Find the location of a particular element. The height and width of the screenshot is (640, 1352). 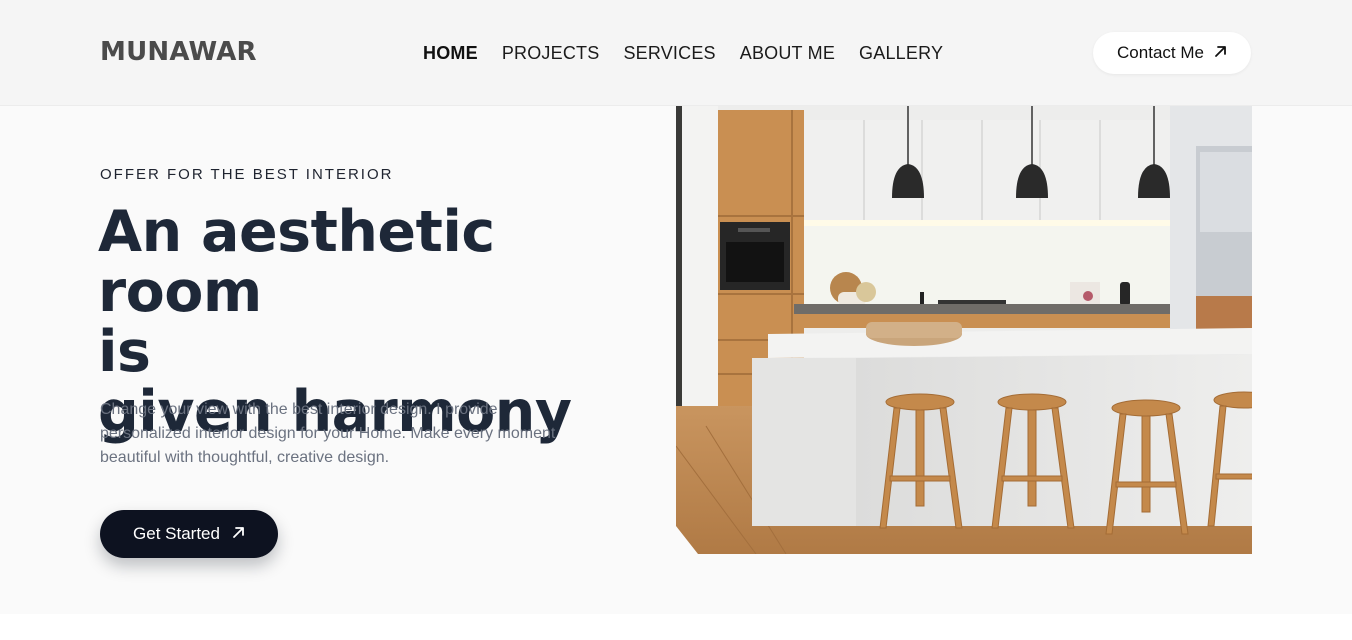

hero-eyebrow: OFFER FOR THE BEST INTERIOR is located at coordinates (247, 174).